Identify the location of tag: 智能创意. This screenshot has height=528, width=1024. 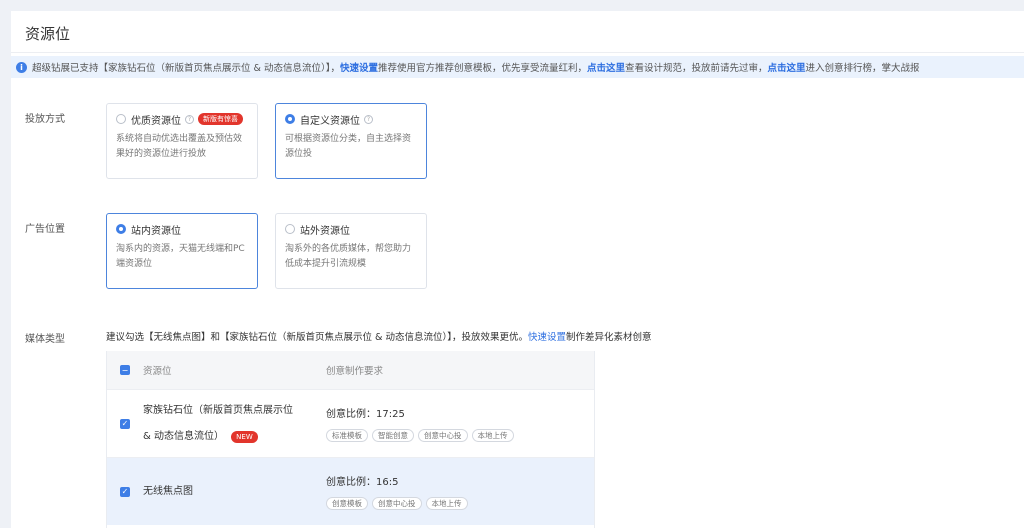
(393, 435).